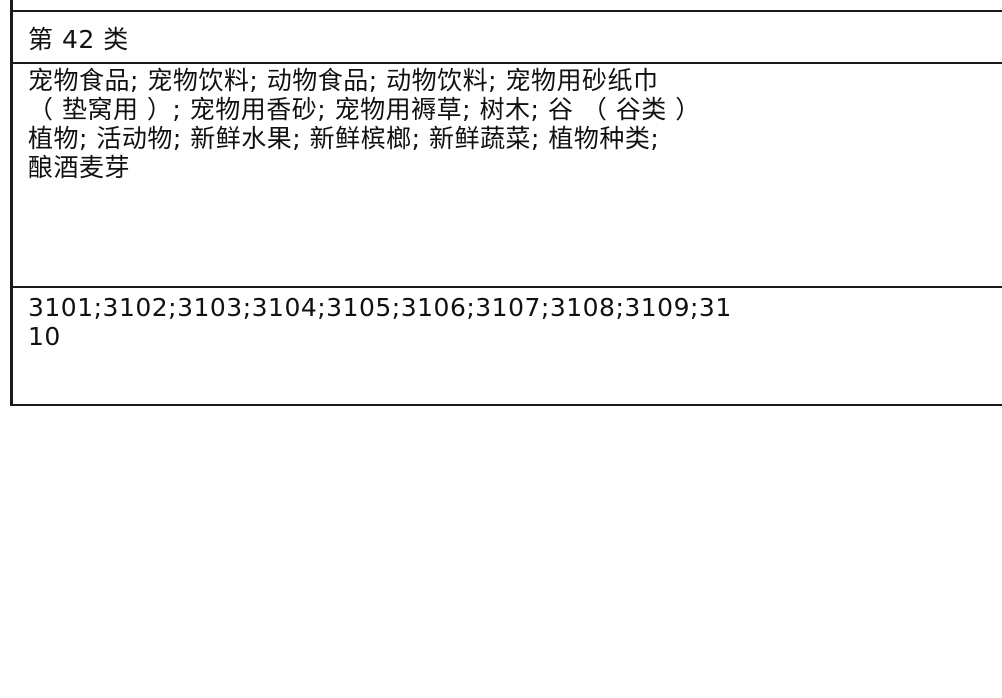 The width and height of the screenshot is (1002, 698). Describe the element at coordinates (364, 109) in the screenshot. I see `goods-line: （ 垫窝用 ）; 宠物用香砂; 宠物用褥草; 树木; 谷 （ 谷类 ）` at that location.